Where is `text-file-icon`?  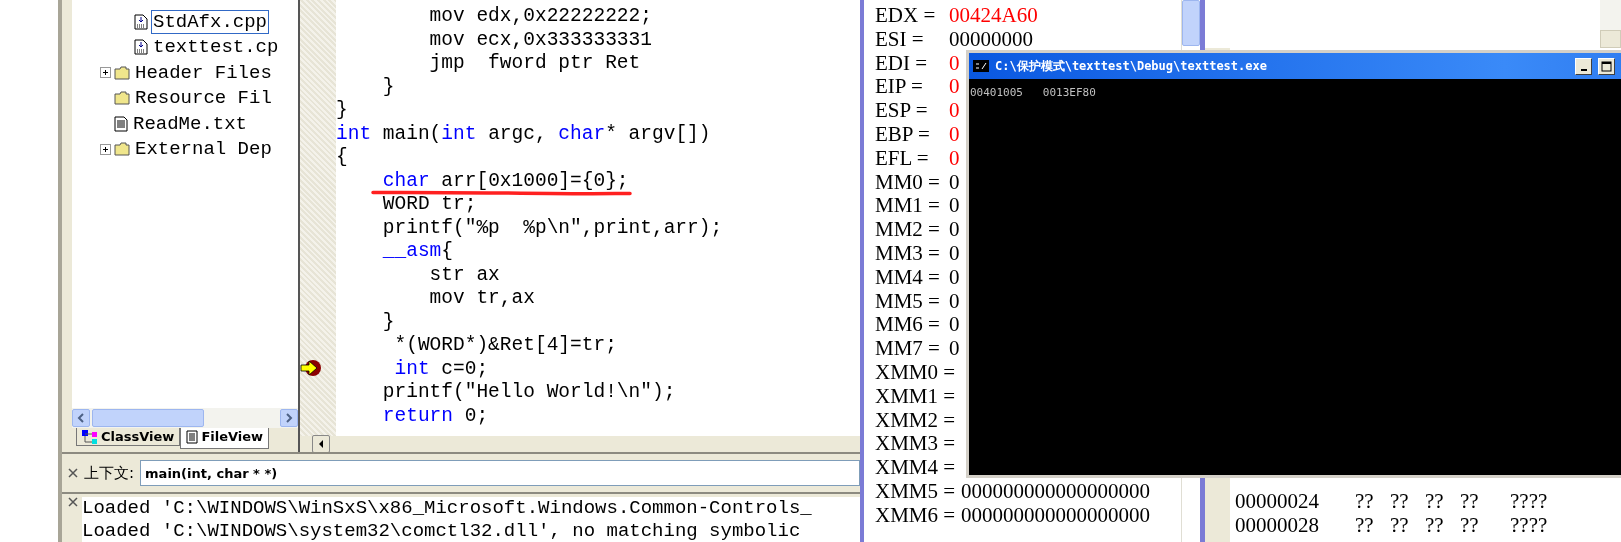
text-file-icon is located at coordinates (121, 123).